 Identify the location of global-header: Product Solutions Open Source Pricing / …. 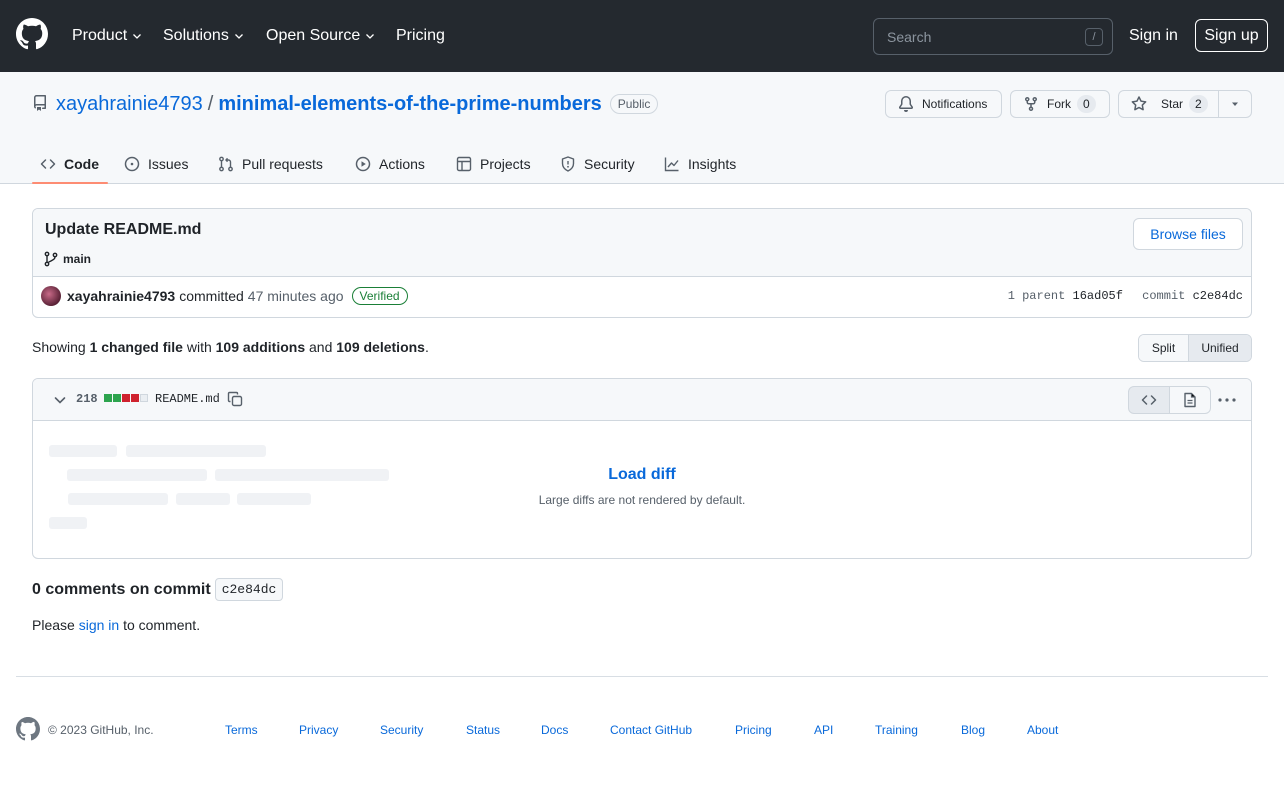
(642, 36).